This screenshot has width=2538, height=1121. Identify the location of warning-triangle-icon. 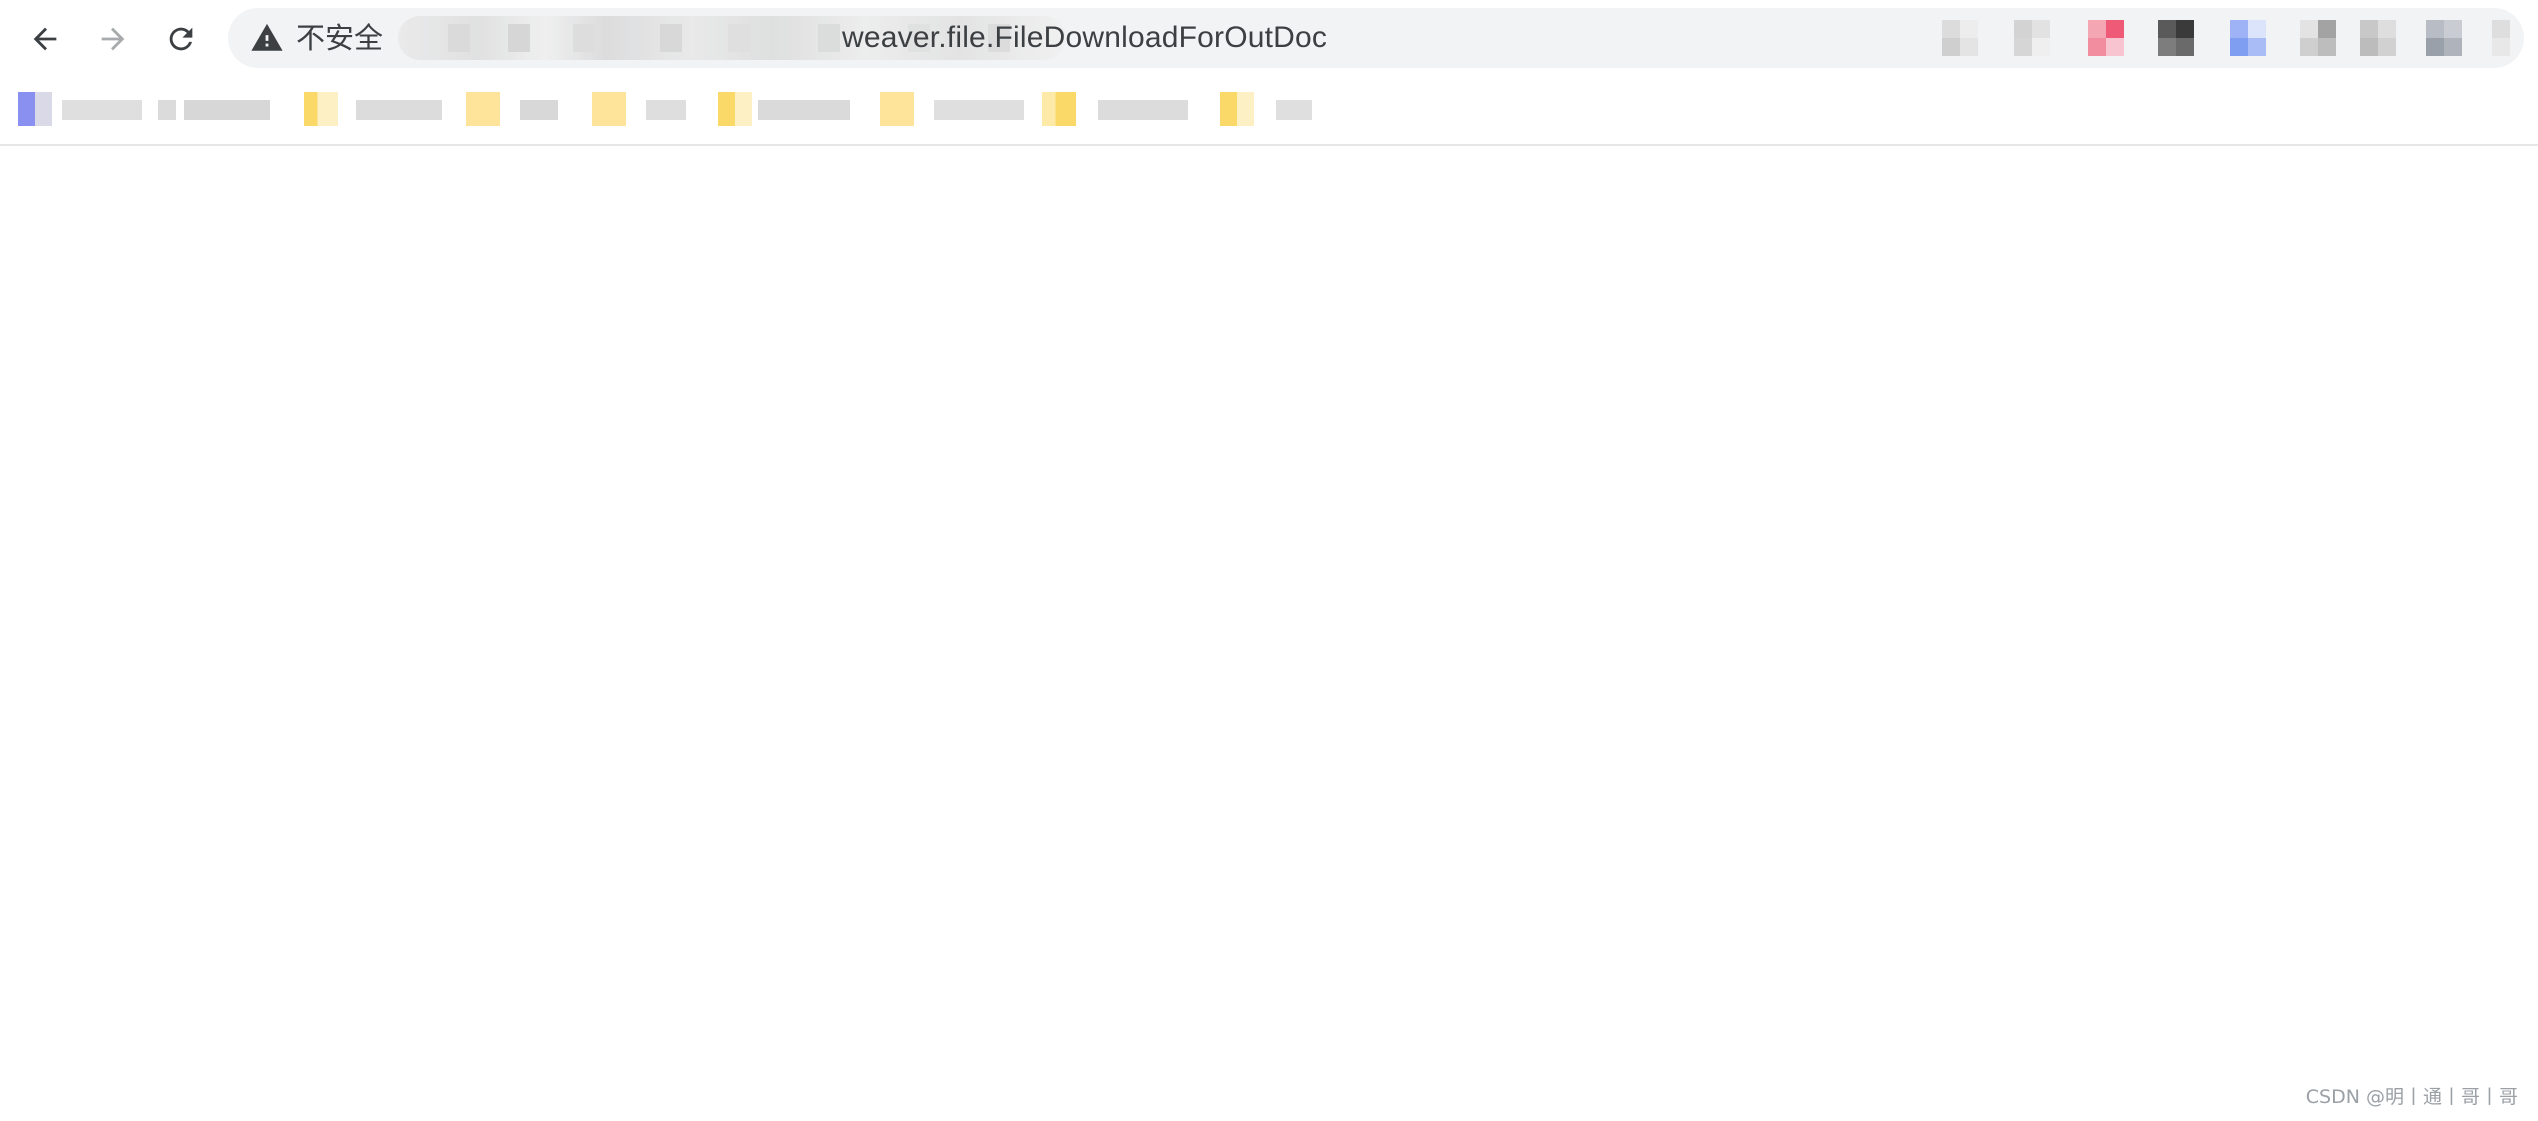
(267, 38).